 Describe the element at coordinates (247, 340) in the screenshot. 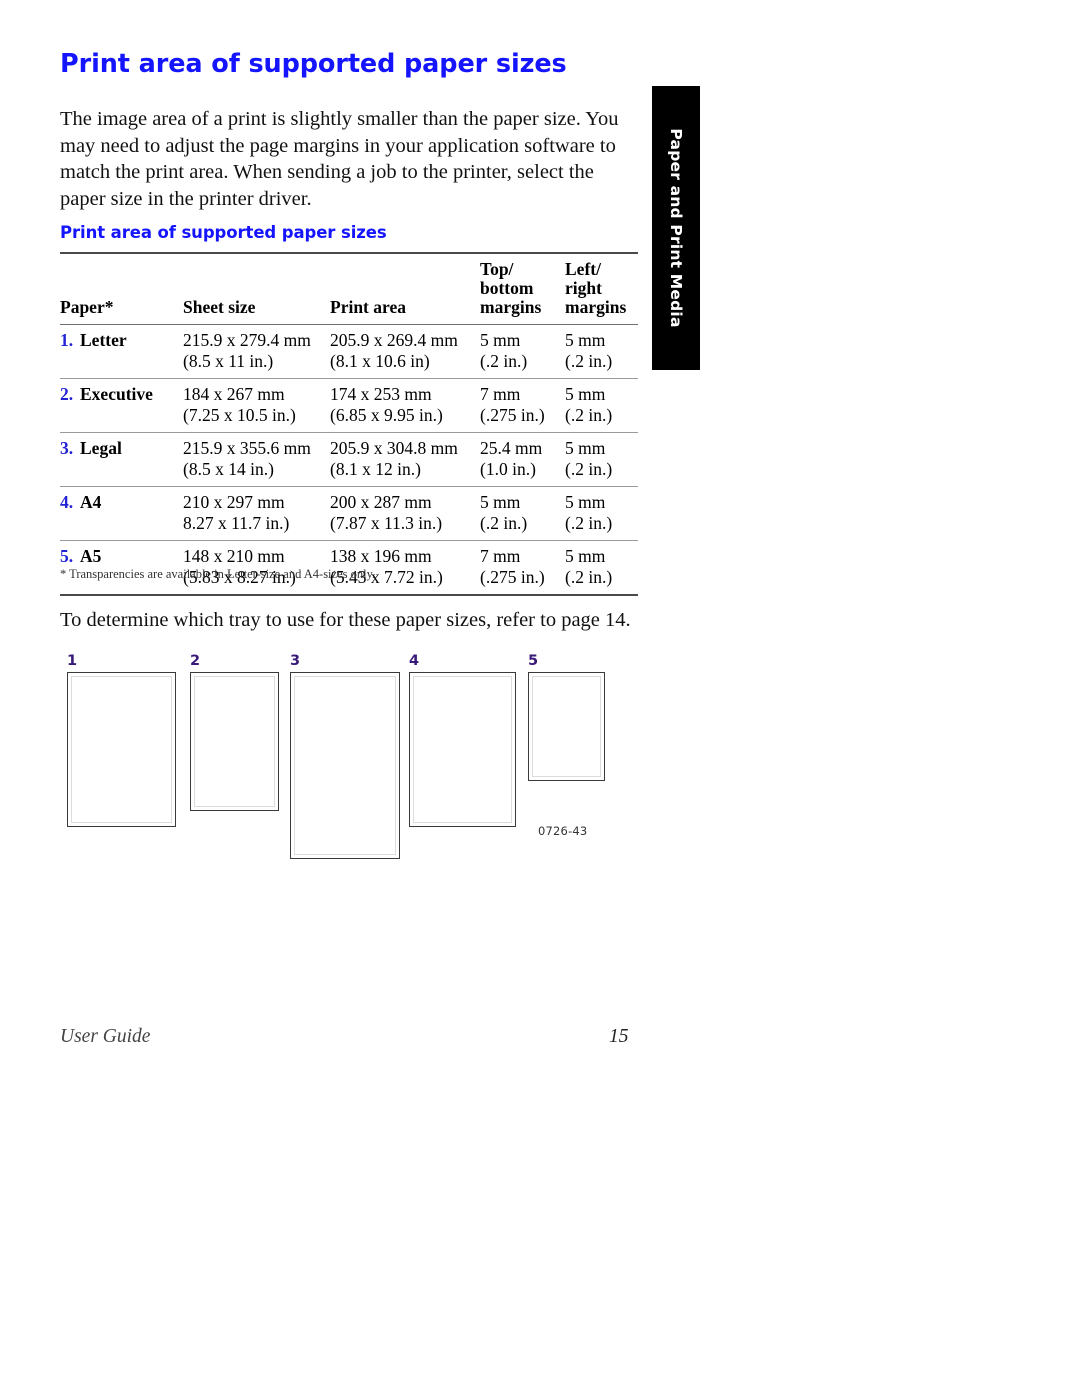

I see `sheet-size-mm: 215.9 x 279.4 mm` at that location.